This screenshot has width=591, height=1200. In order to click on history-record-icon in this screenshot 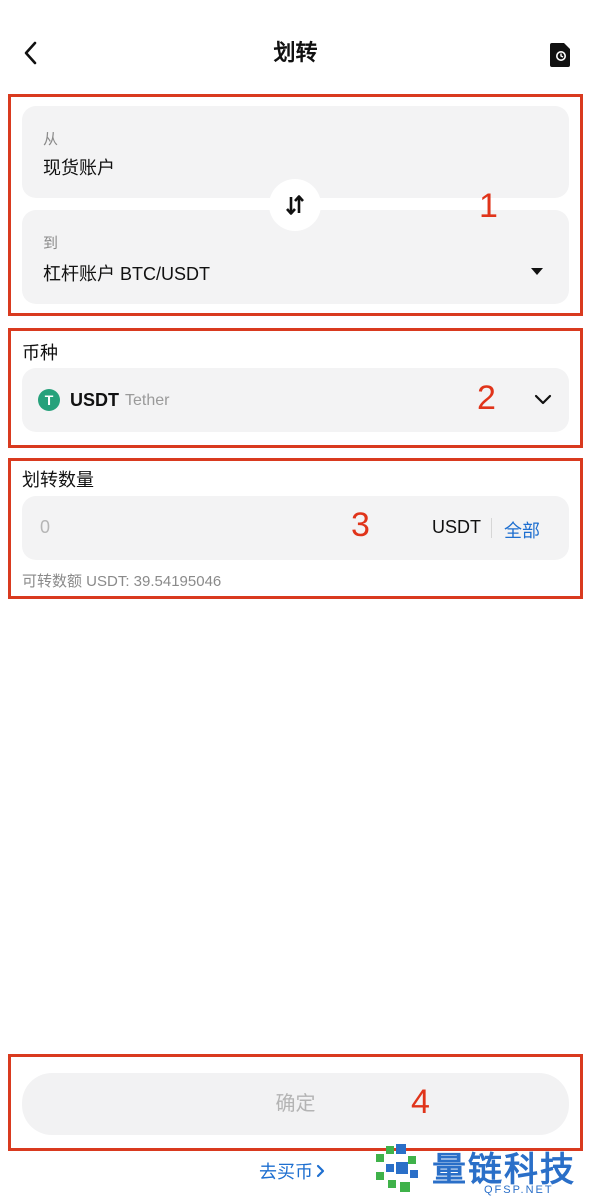, I will do `click(561, 54)`.